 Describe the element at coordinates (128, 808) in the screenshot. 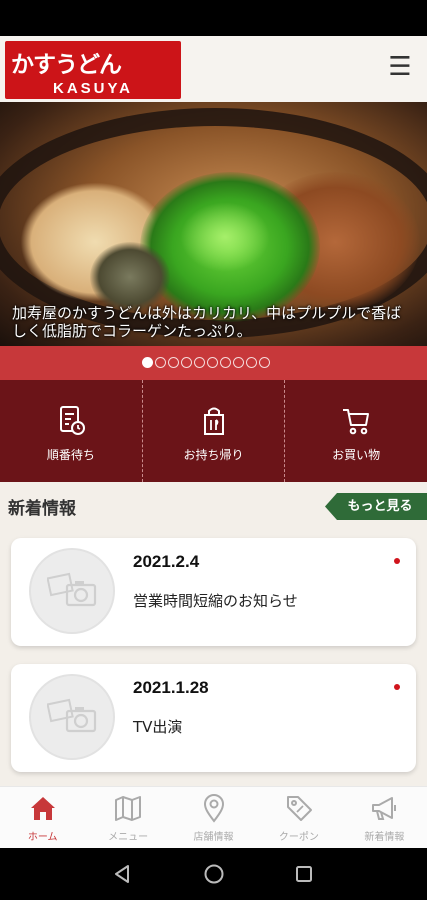

I see `menu-map-icon` at that location.